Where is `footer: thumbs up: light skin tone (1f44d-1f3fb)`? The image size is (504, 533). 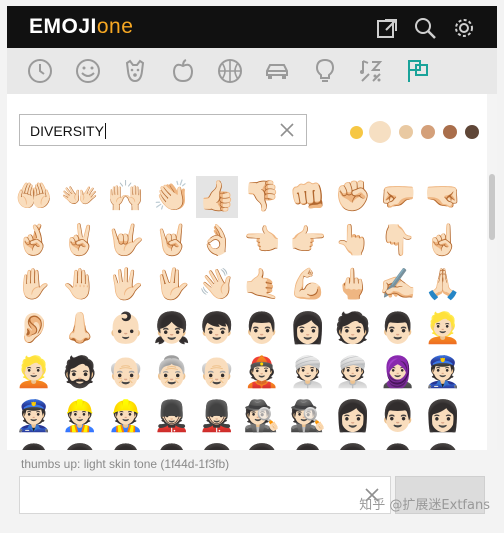 footer: thumbs up: light skin tone (1f44d-1f3fb) is located at coordinates (252, 488).